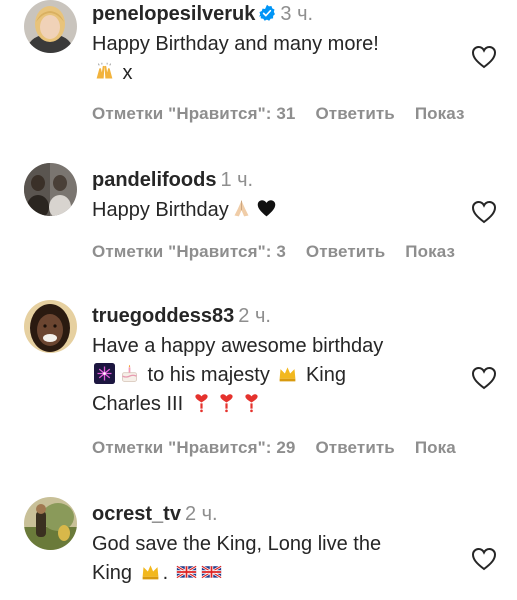 Image resolution: width=517 pixels, height=600 pixels. Describe the element at coordinates (193, 447) in the screenshot. I see `likes-count-button: Отметки "Нравится": 29` at that location.